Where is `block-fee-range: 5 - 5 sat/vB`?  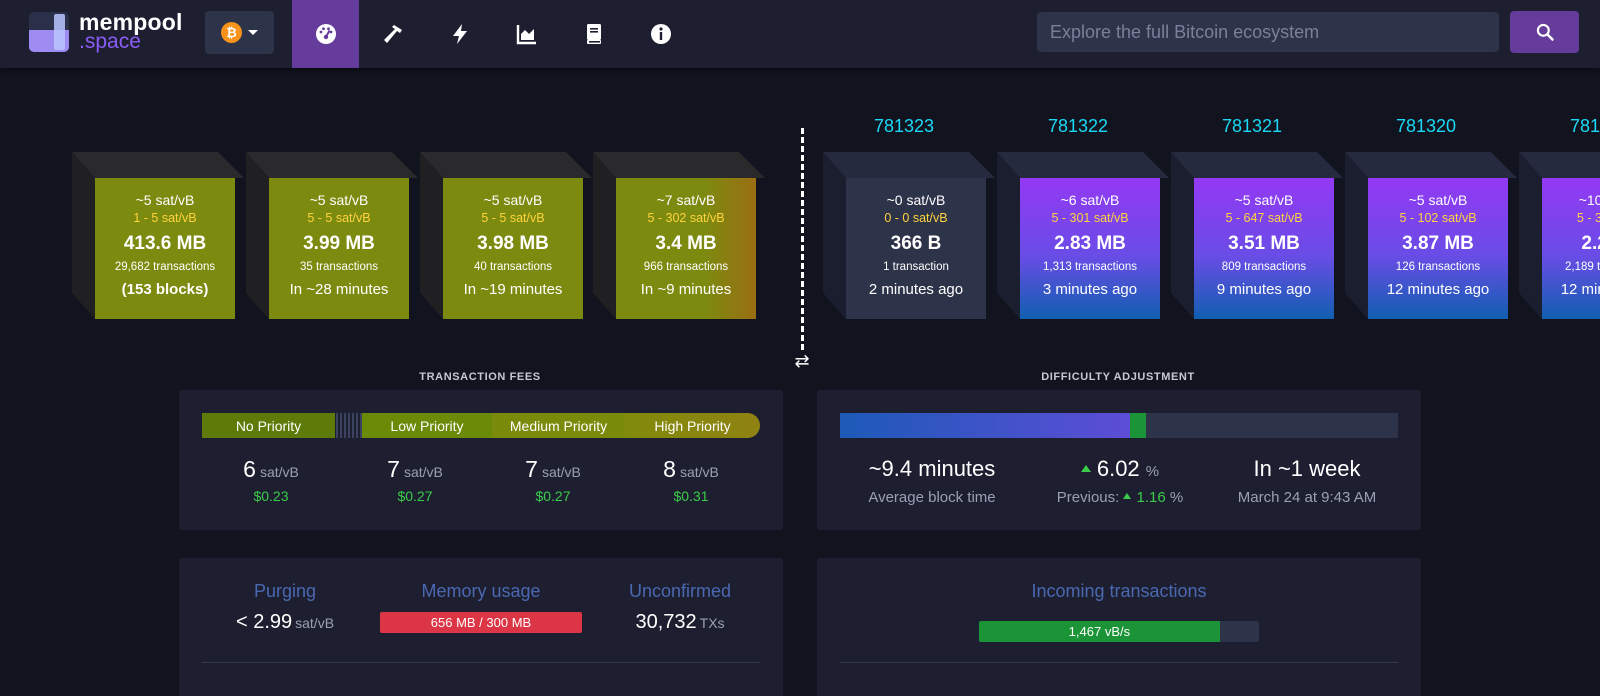
block-fee-range: 5 - 5 sat/vB is located at coordinates (339, 218).